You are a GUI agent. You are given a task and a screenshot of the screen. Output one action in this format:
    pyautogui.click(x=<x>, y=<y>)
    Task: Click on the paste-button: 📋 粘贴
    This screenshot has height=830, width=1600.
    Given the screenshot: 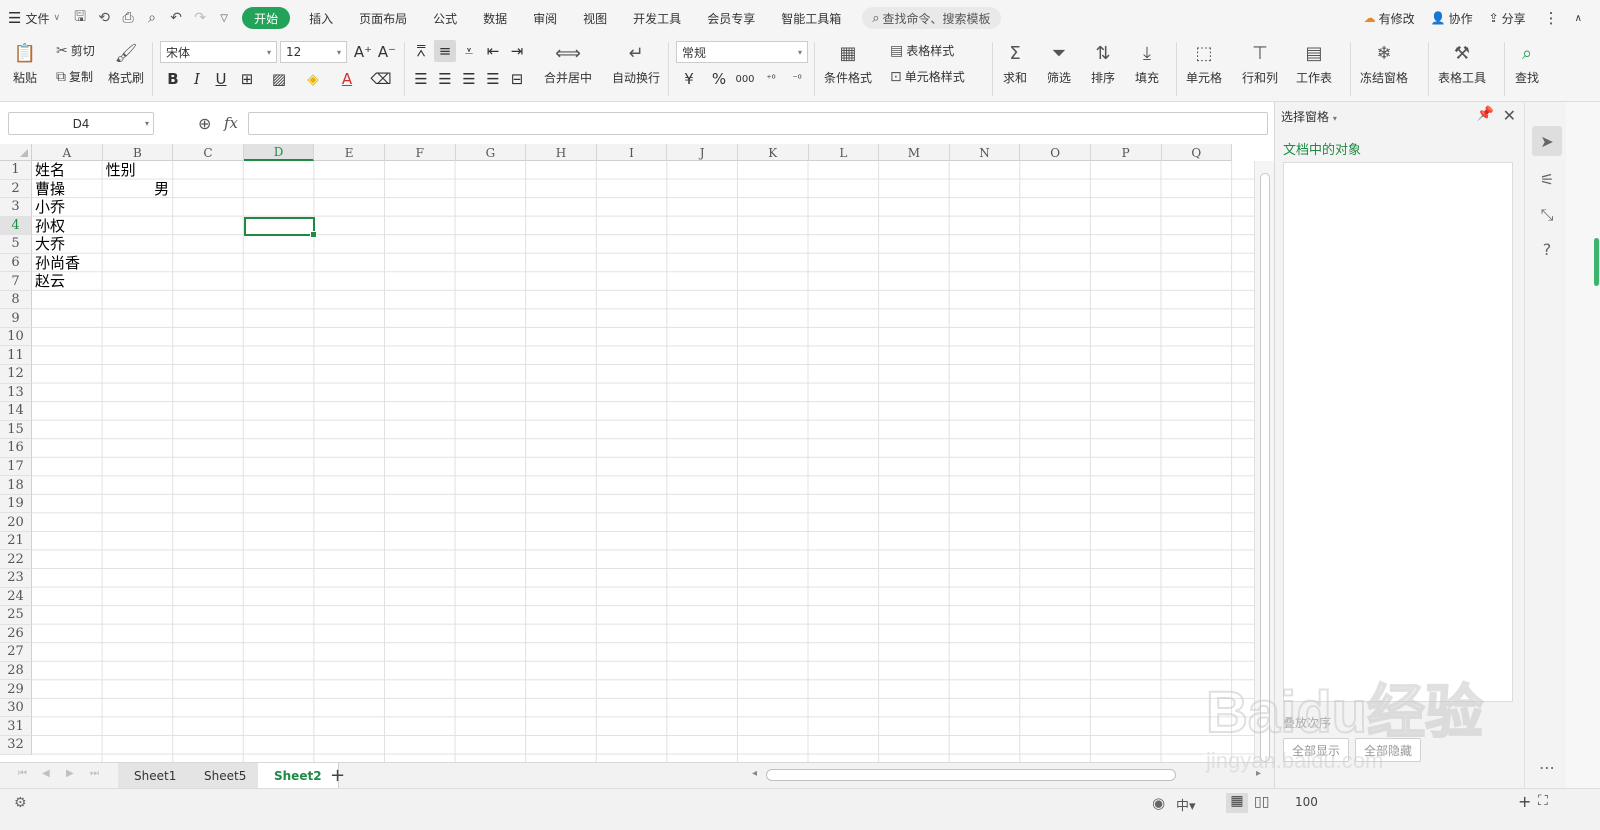 What is the action you would take?
    pyautogui.click(x=25, y=63)
    